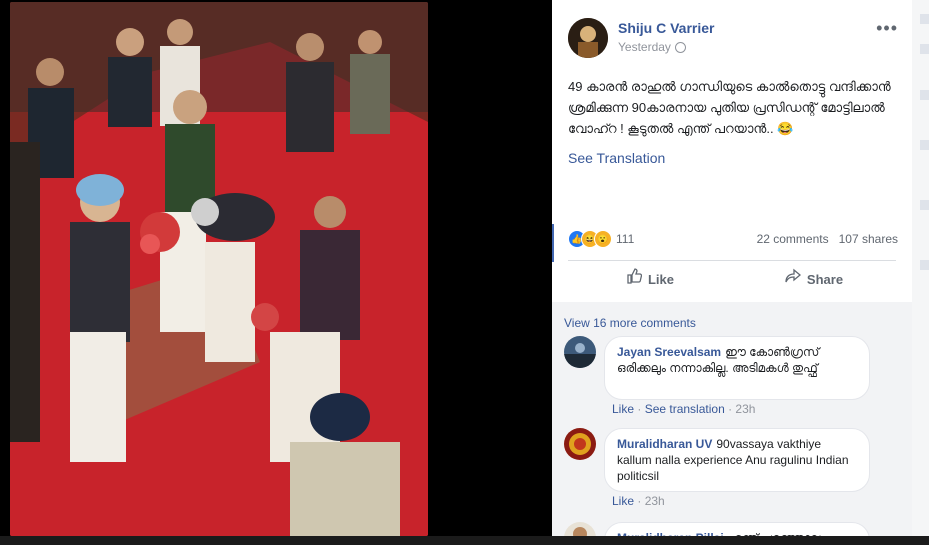 Image resolution: width=929 pixels, height=545 pixels. I want to click on commenter-name: Jayan Sreevalsam, so click(669, 352).